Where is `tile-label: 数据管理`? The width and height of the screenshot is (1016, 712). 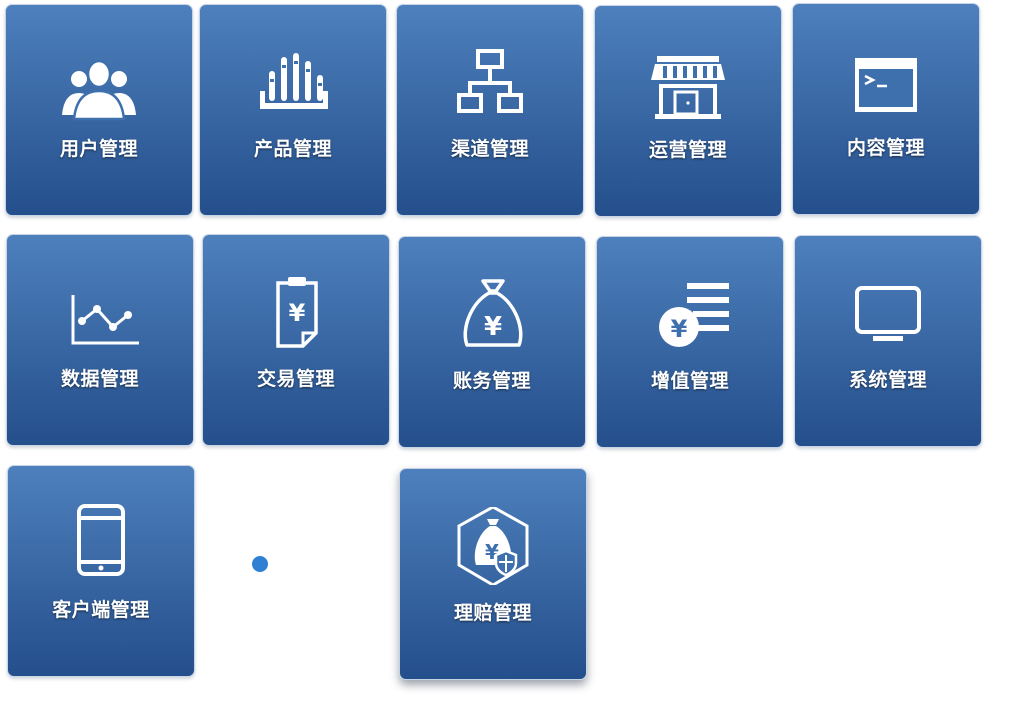
tile-label: 数据管理 is located at coordinates (99, 379).